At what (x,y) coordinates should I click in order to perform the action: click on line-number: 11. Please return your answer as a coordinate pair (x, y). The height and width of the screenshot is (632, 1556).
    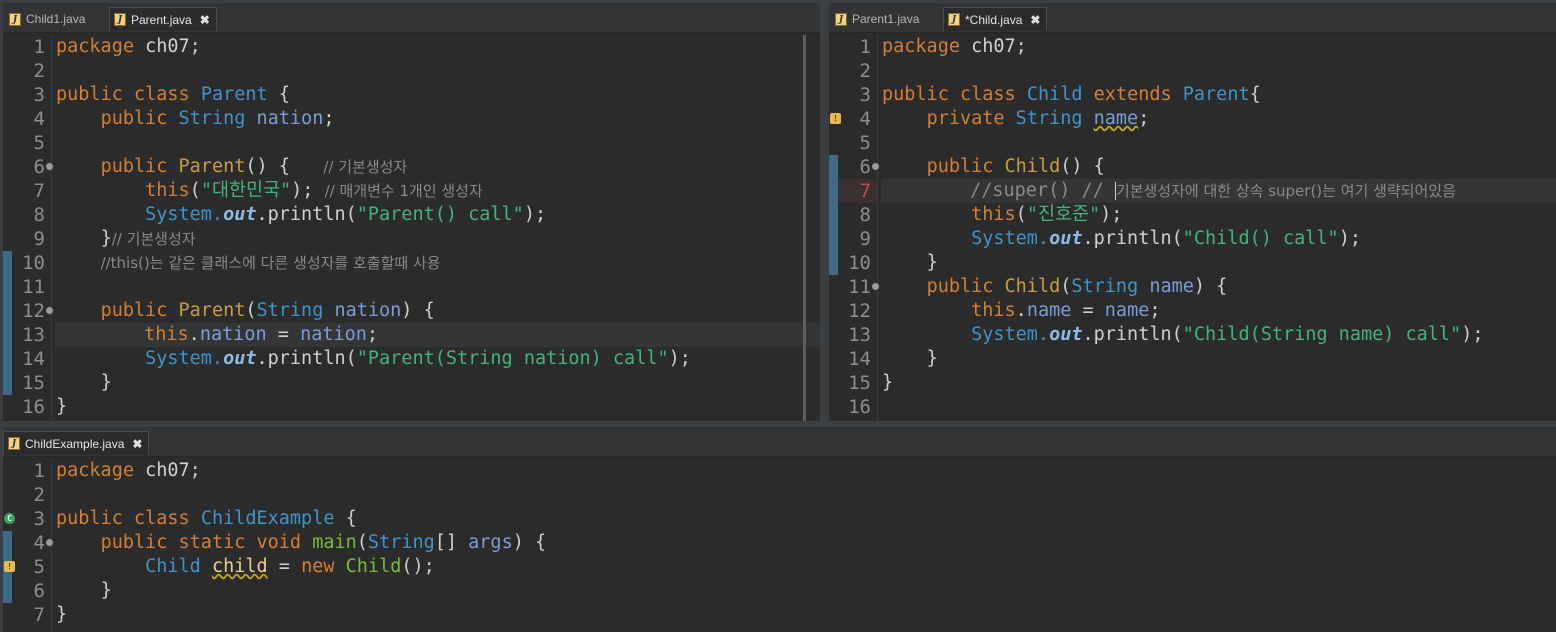
    Looking at the image, I should click on (854, 287).